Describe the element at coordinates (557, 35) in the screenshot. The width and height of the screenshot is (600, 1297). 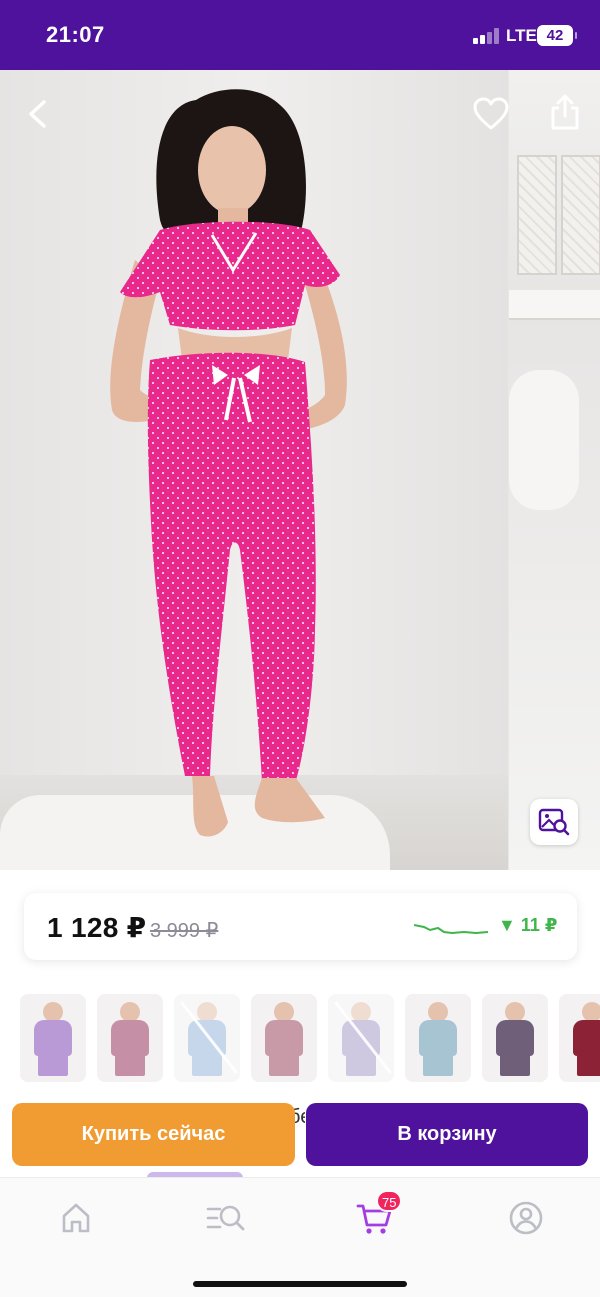
I see `battery-indicator: 42` at that location.